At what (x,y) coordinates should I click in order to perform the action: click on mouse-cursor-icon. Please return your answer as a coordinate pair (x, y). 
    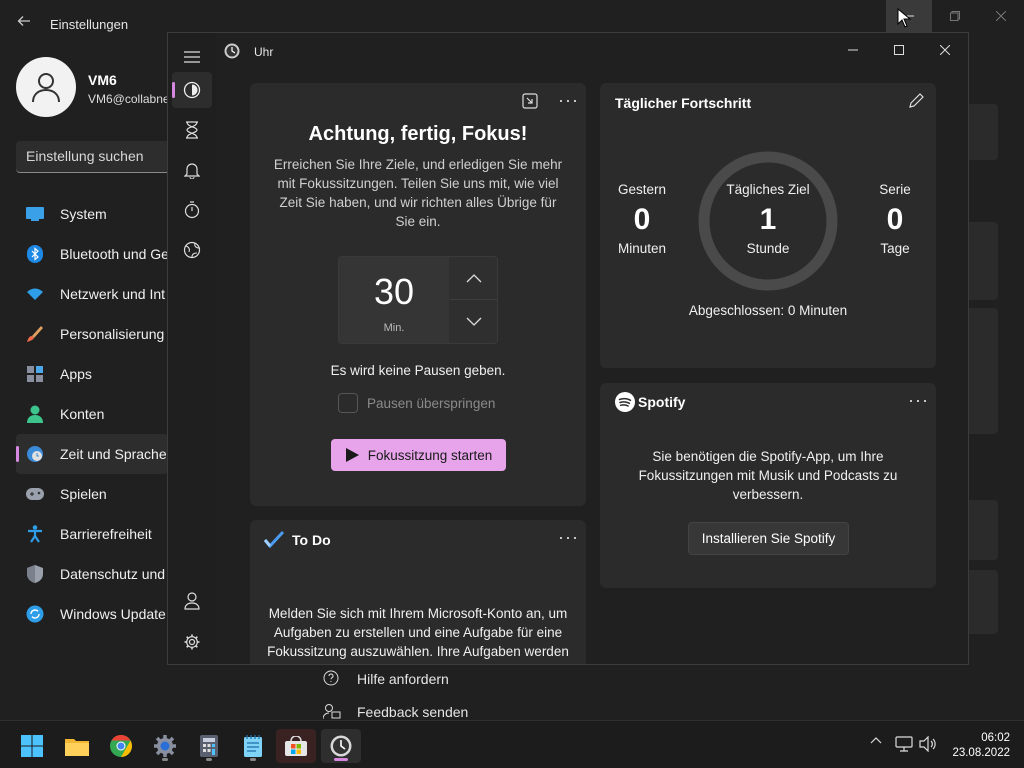
    Looking at the image, I should click on (904, 18).